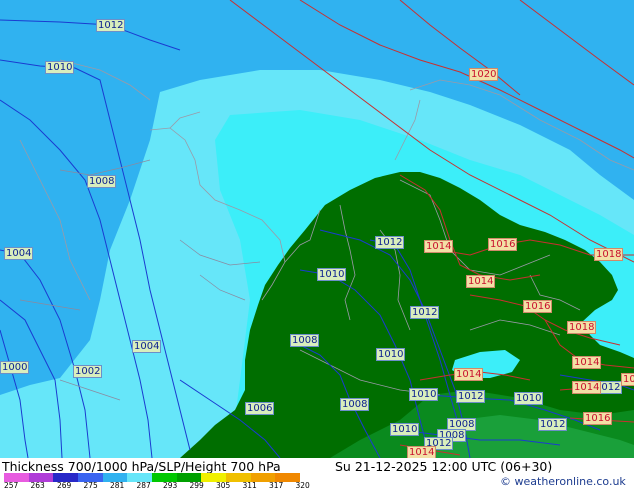 The height and width of the screenshot is (490, 634). Describe the element at coordinates (90, 485) in the screenshot. I see `scale-tick-label: 275` at that location.